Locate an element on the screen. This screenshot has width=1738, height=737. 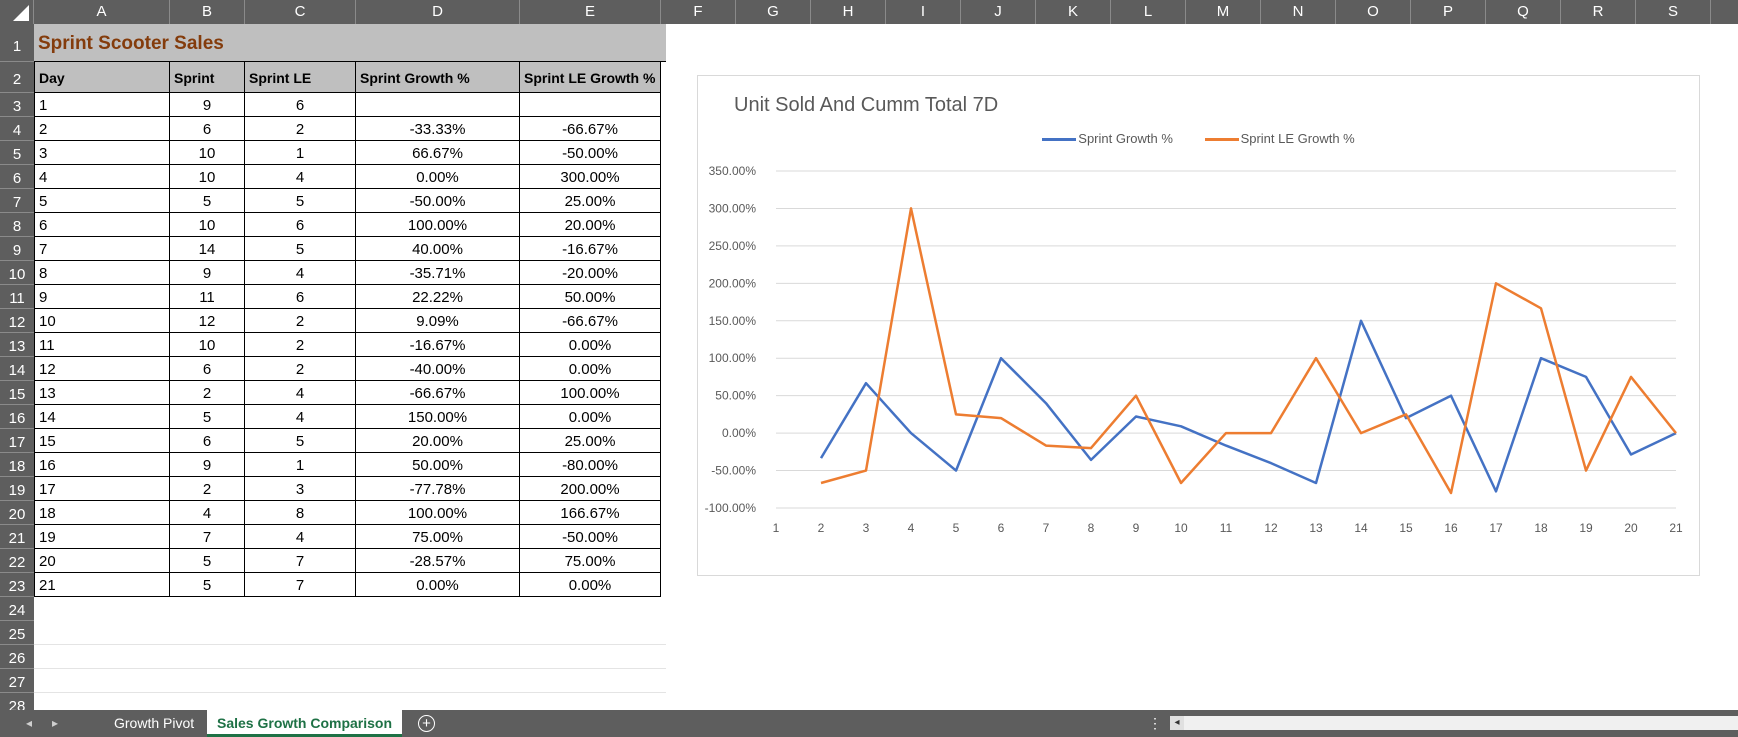
row-header-23: 23 is located at coordinates (17, 585).